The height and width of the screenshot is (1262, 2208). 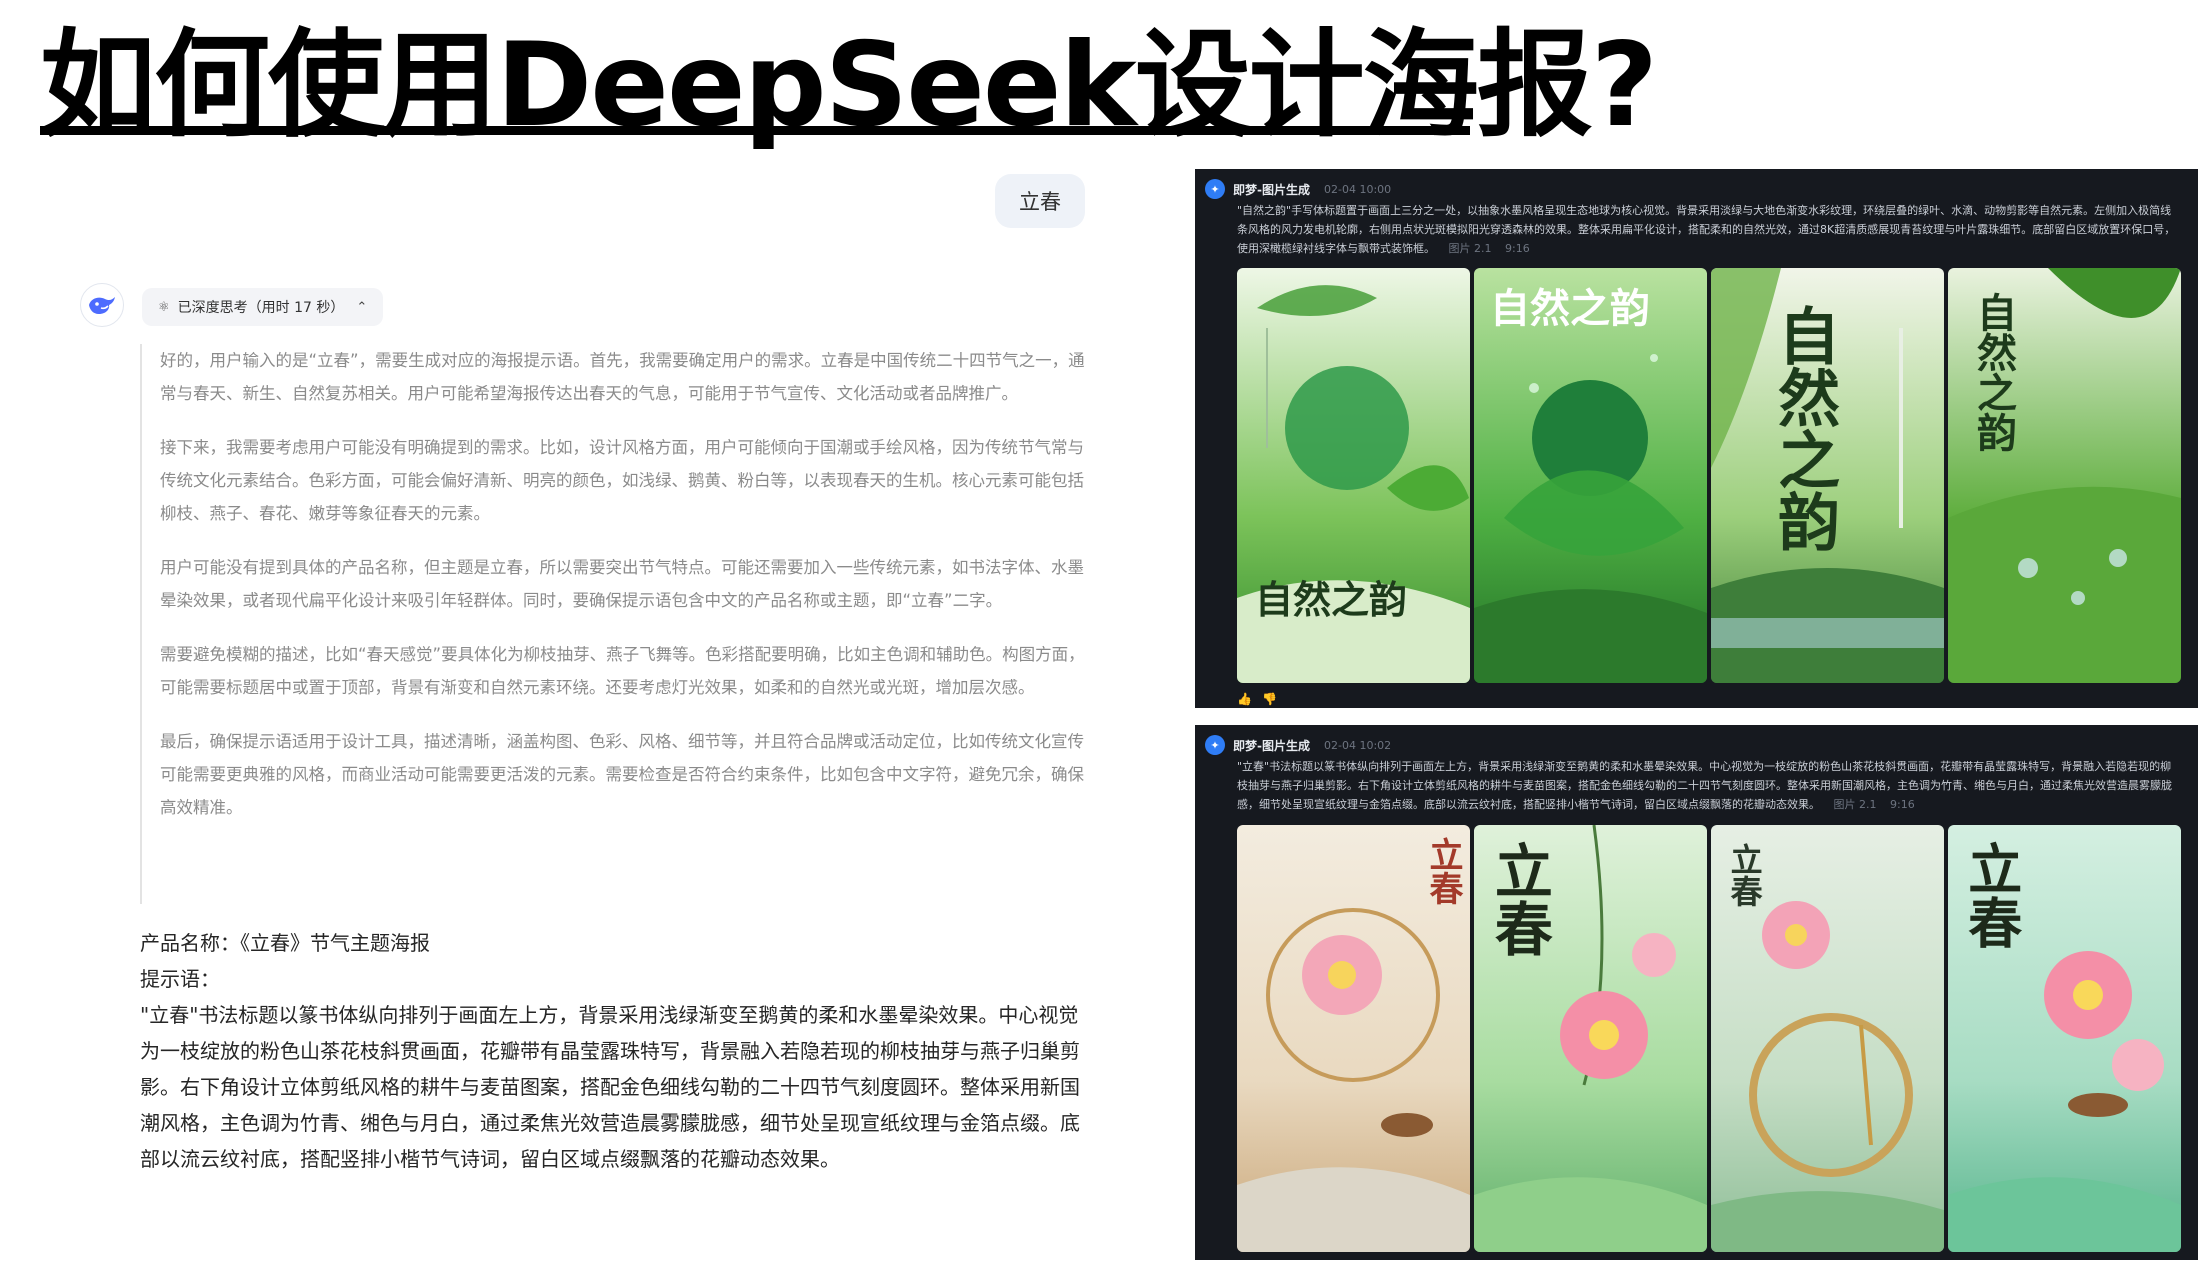 What do you see at coordinates (180, 979) in the screenshot?
I see `prompt-label: 提示语：` at bounding box center [180, 979].